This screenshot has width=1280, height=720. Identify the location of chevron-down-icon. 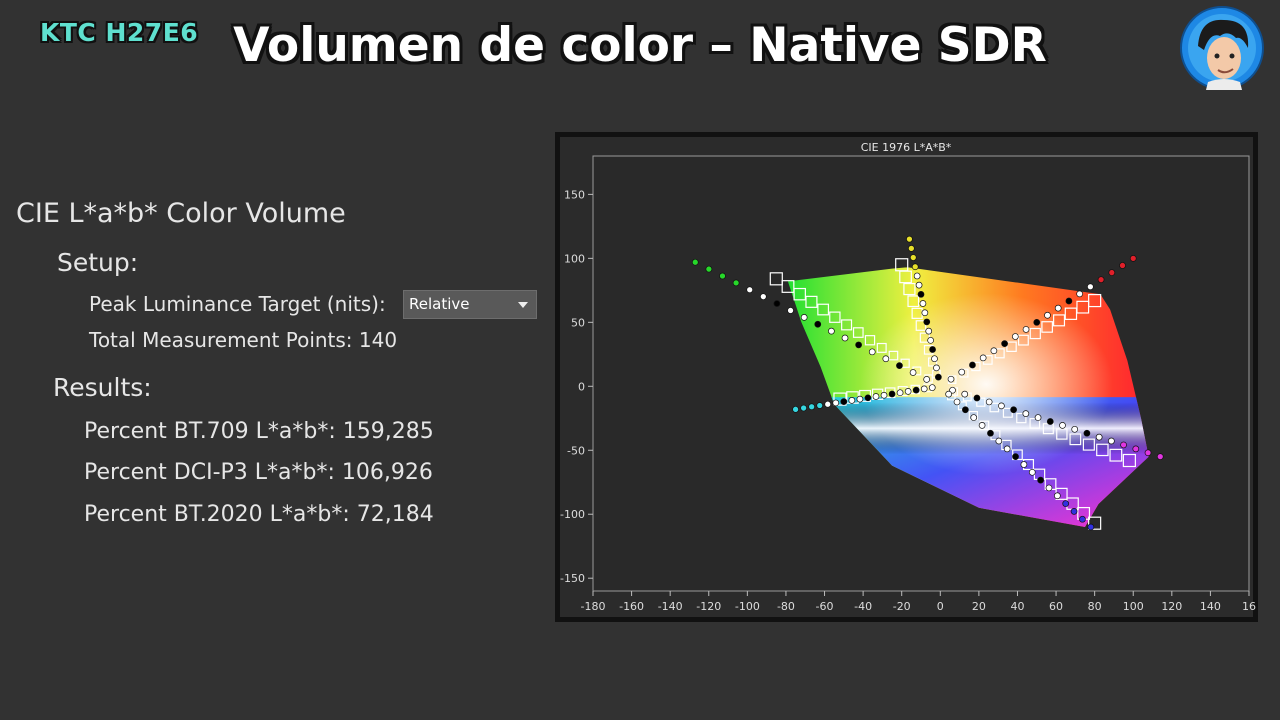
(523, 305).